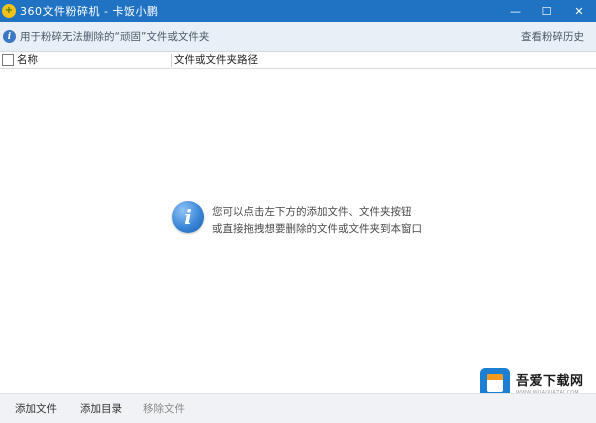 The width and height of the screenshot is (596, 423). I want to click on app-logo-icon: +, so click(9, 11).